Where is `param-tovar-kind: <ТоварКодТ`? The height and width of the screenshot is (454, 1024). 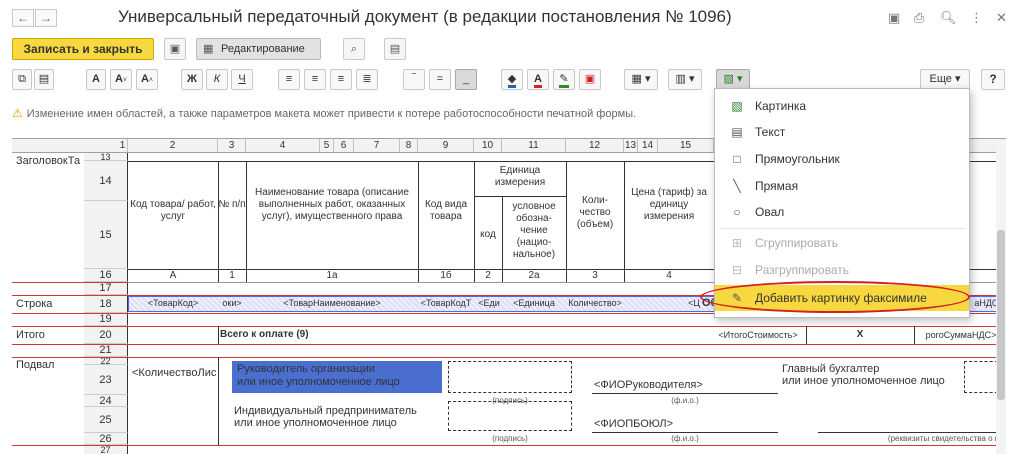
param-tovar-kind: <ТоварКодТ is located at coordinates (446, 304).